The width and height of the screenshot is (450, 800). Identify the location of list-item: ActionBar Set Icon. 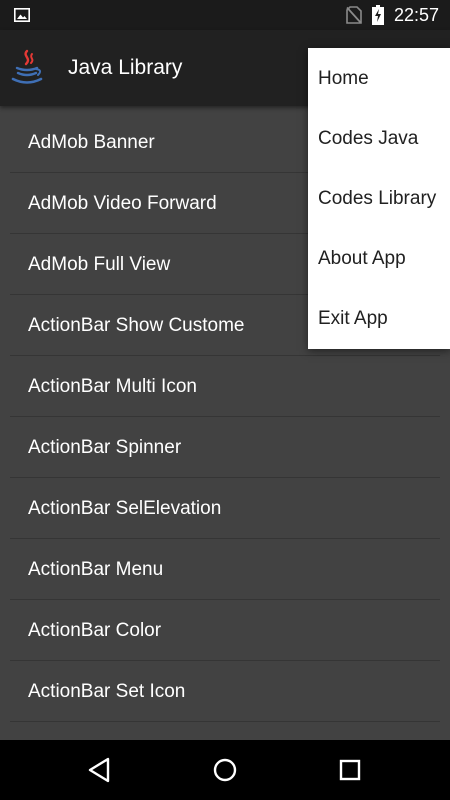
(225, 691).